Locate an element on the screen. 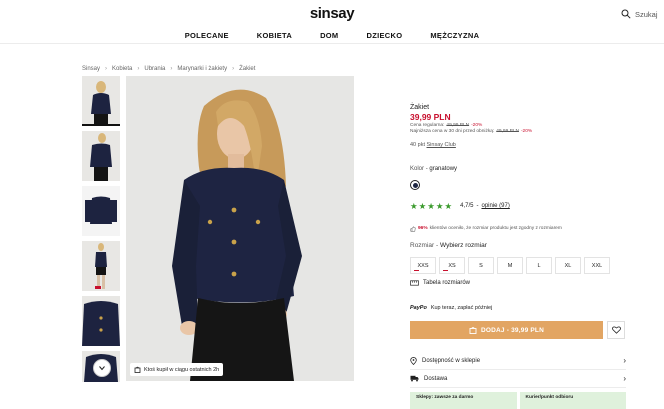 The image size is (664, 409). thumbnail-list is located at coordinates (101, 229).